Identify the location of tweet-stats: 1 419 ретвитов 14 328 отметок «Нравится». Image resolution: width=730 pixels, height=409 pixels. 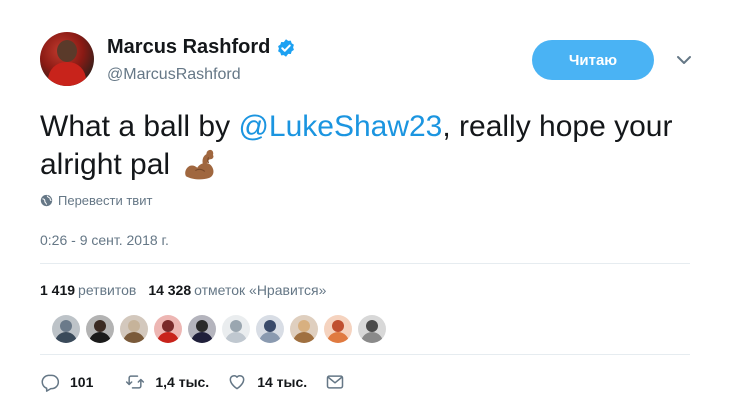
(189, 290).